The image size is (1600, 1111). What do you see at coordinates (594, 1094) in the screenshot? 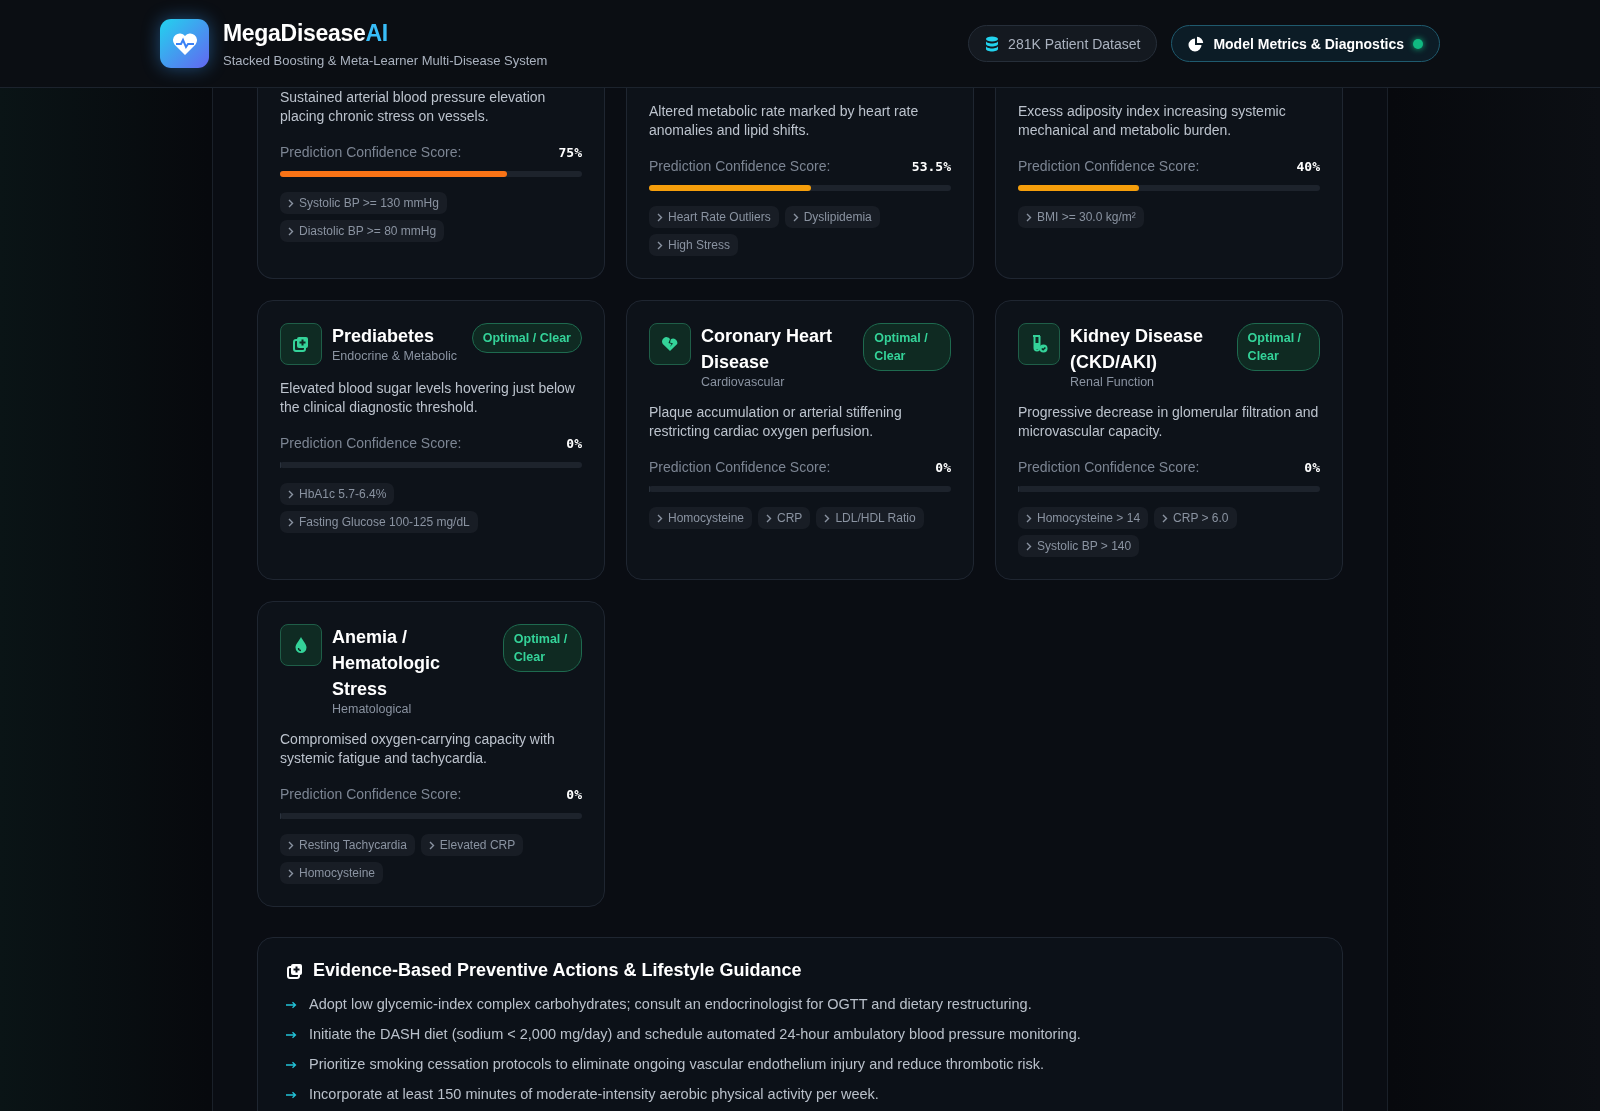
I see `guidance-item: Incorporate at least 150 minutes of moderate-intensity aerobic physical activity per week.` at bounding box center [594, 1094].